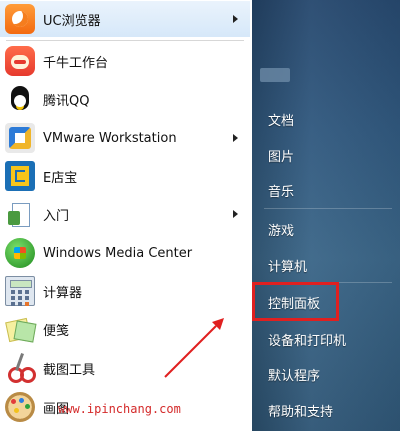 The width and height of the screenshot is (400, 431). I want to click on right-item-music: 音乐, so click(281, 190).